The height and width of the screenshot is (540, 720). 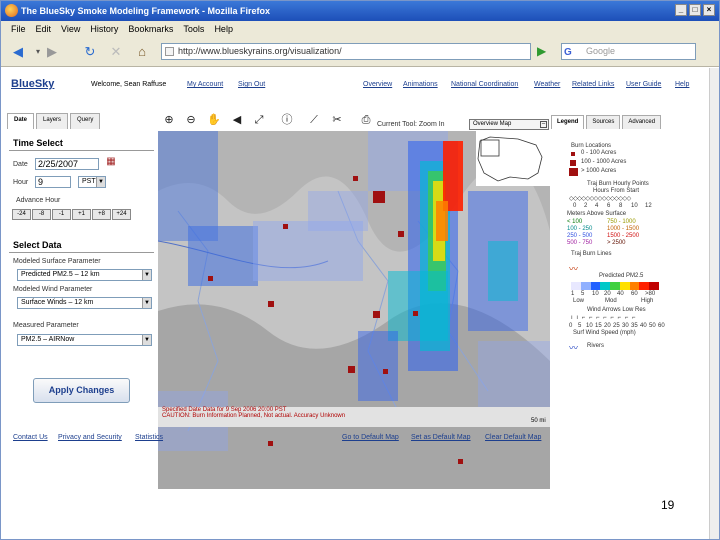 What do you see at coordinates (53, 289) in the screenshot?
I see `wind-parameter-label: Modeled Wind Parameter` at bounding box center [53, 289].